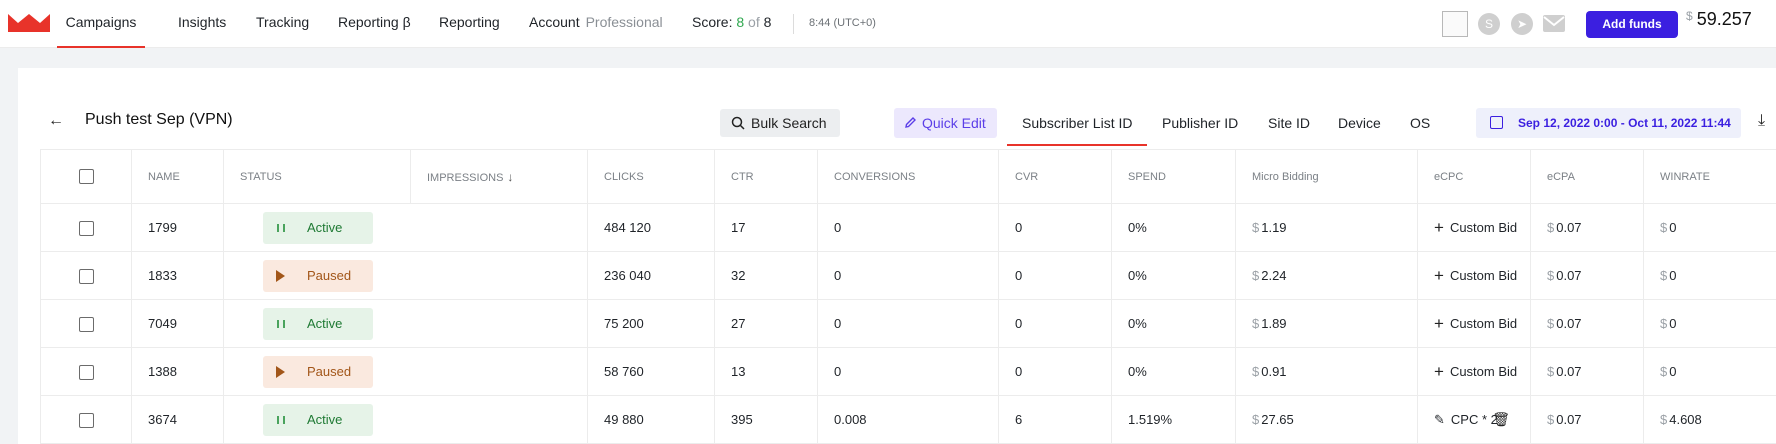 The height and width of the screenshot is (444, 1776). Describe the element at coordinates (1173, 176) in the screenshot. I see `column-header: SPEND` at that location.